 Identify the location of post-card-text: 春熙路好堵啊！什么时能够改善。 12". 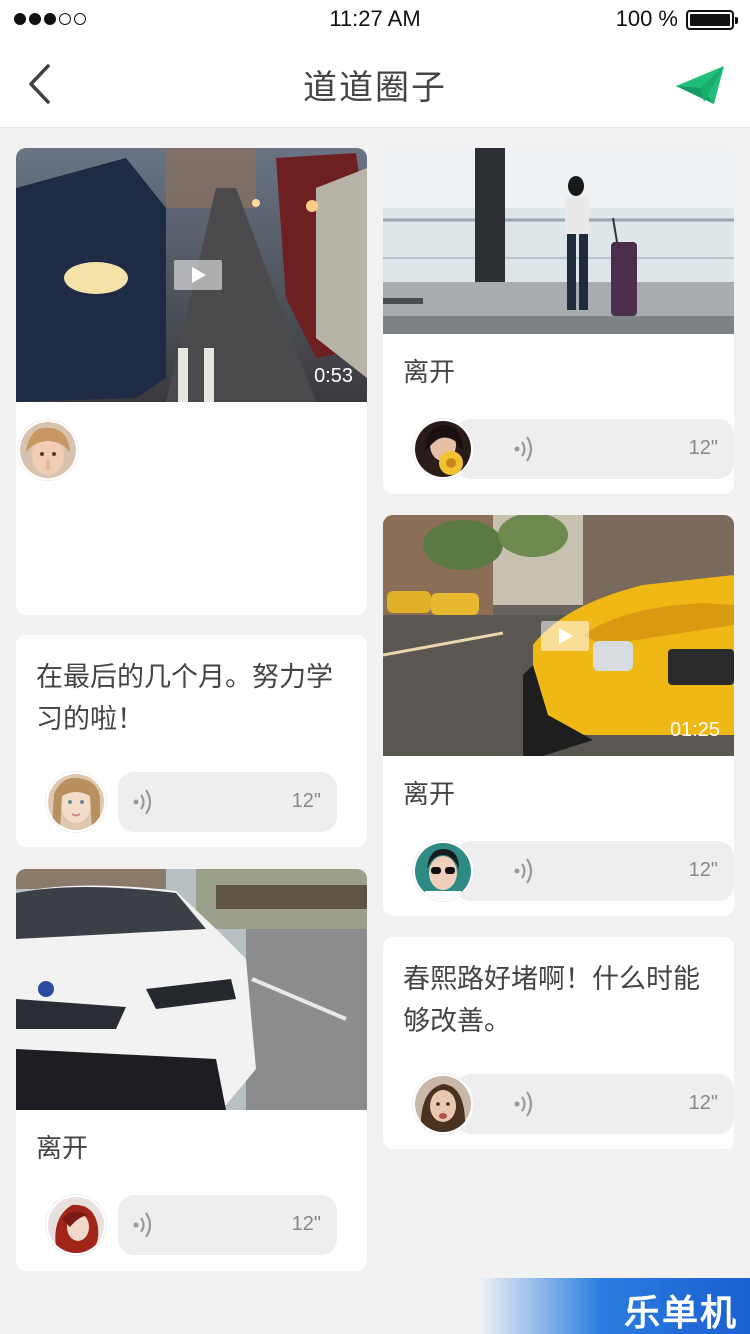
(558, 1043).